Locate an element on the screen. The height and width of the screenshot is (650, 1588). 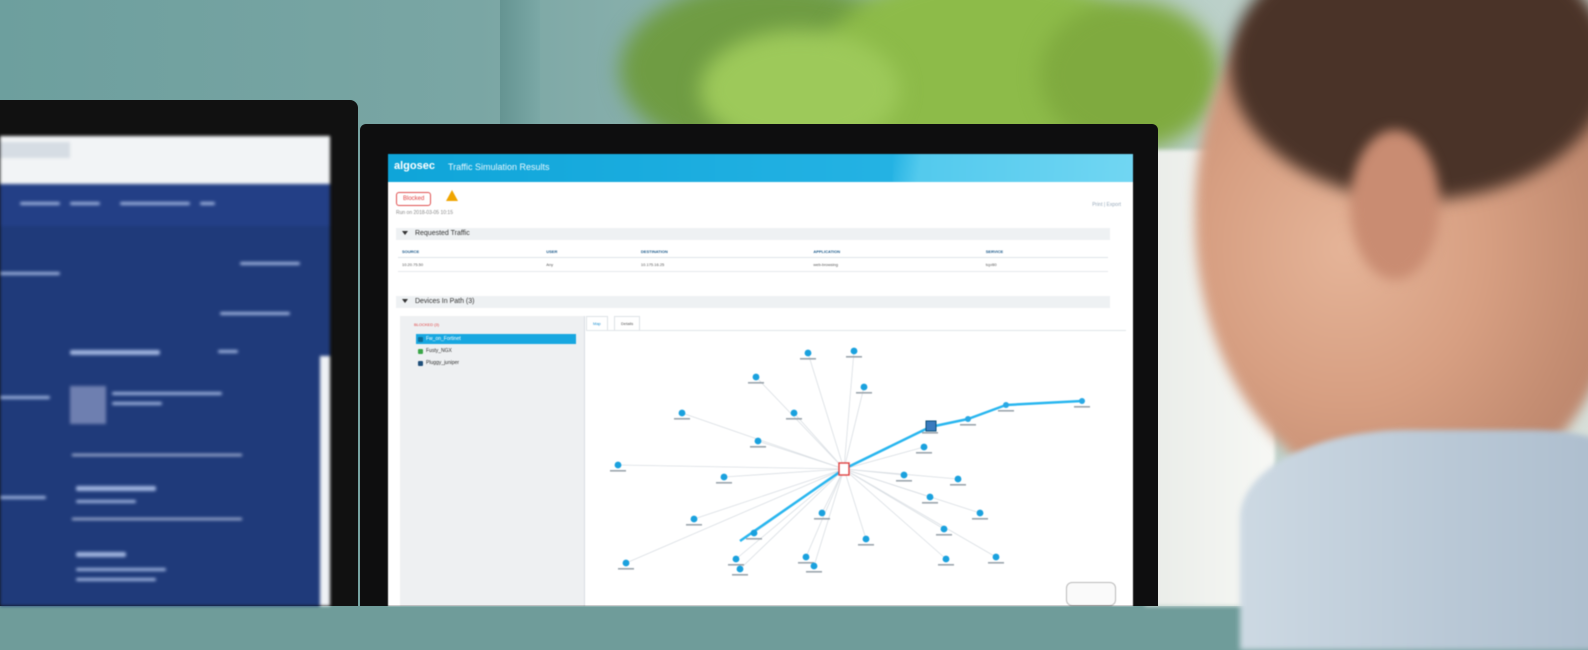
col-destination: DESTINATION is located at coordinates (723, 252).